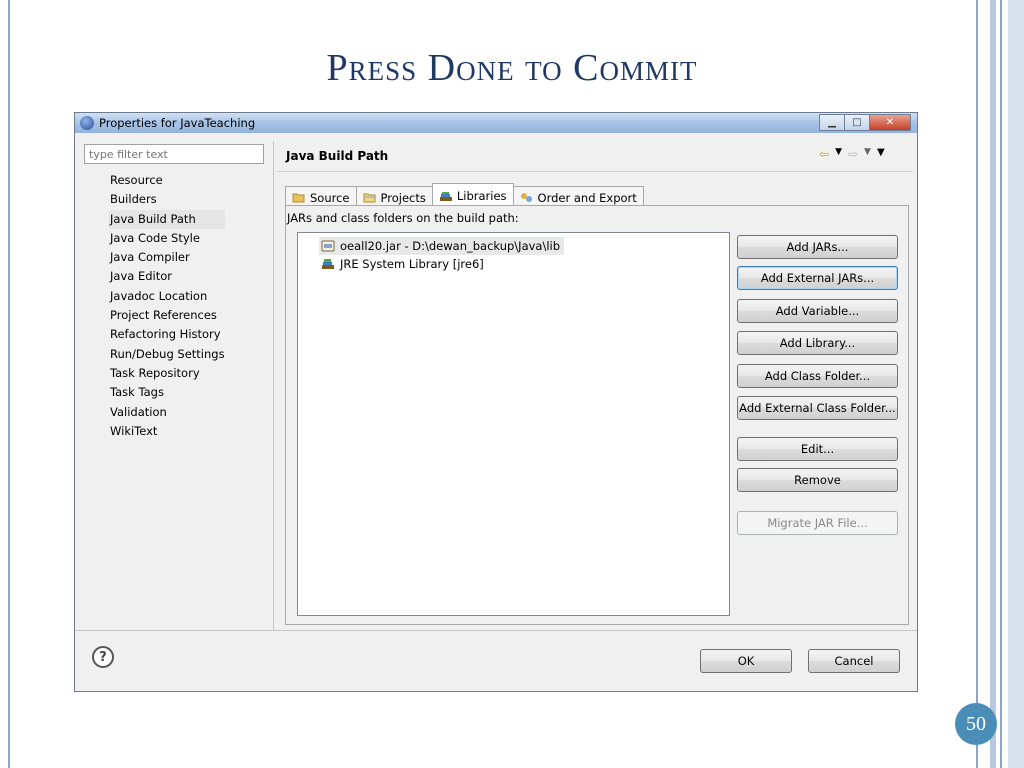  I want to click on nav-item: Run/Debug Settings, so click(167, 354).